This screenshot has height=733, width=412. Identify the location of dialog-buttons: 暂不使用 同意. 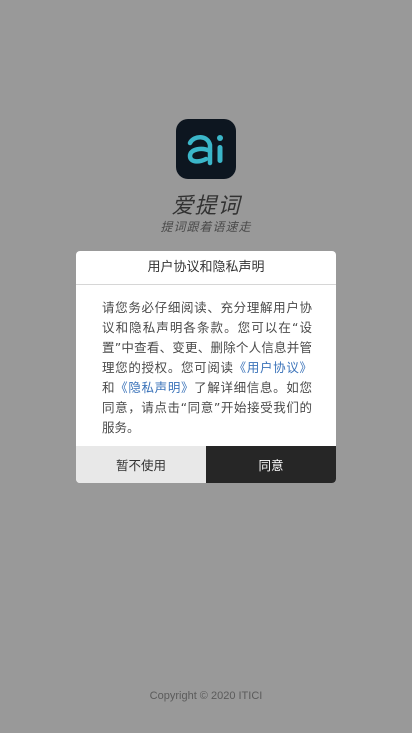
(206, 464).